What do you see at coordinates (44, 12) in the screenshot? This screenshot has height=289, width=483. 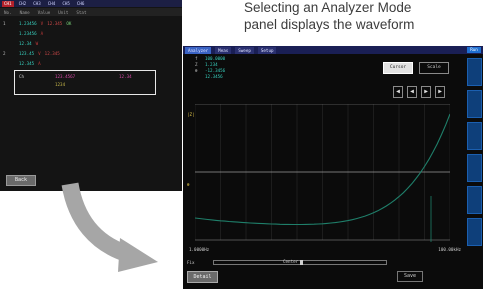 I see `list-header-cell: Value` at bounding box center [44, 12].